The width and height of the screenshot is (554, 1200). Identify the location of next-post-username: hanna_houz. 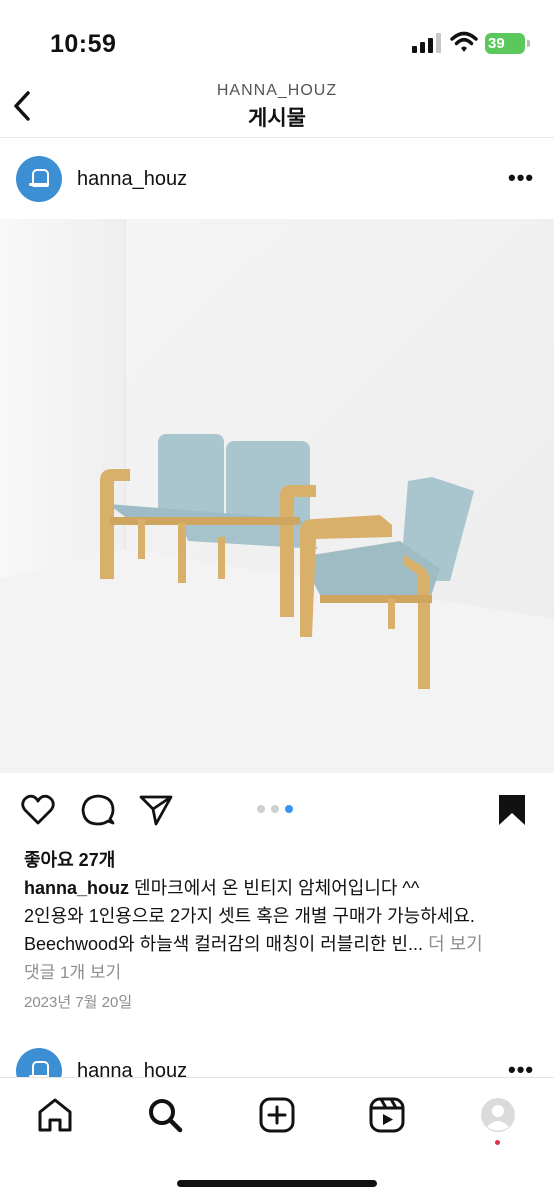
(132, 1068).